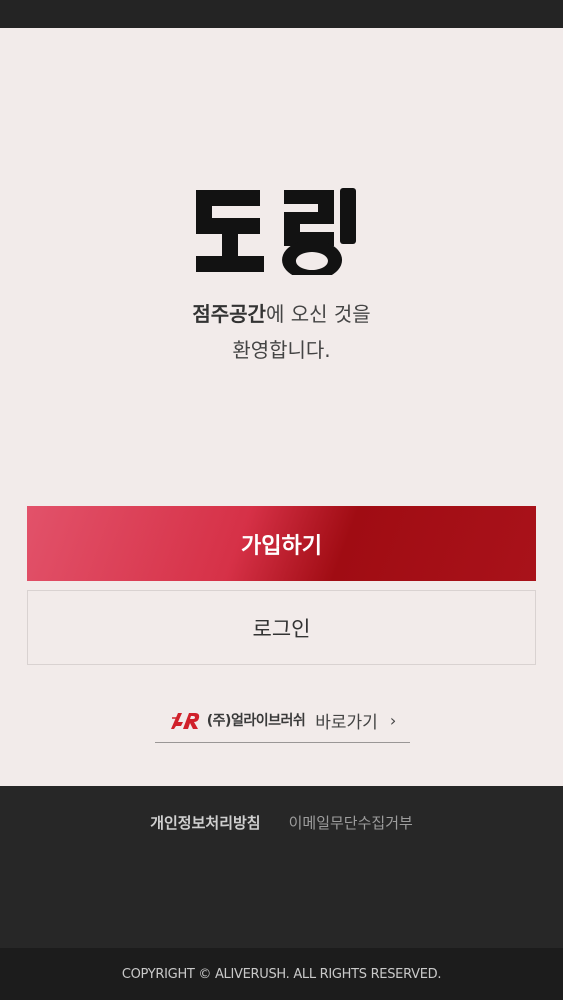  Describe the element at coordinates (281, 14) in the screenshot. I see `status-bar` at that location.